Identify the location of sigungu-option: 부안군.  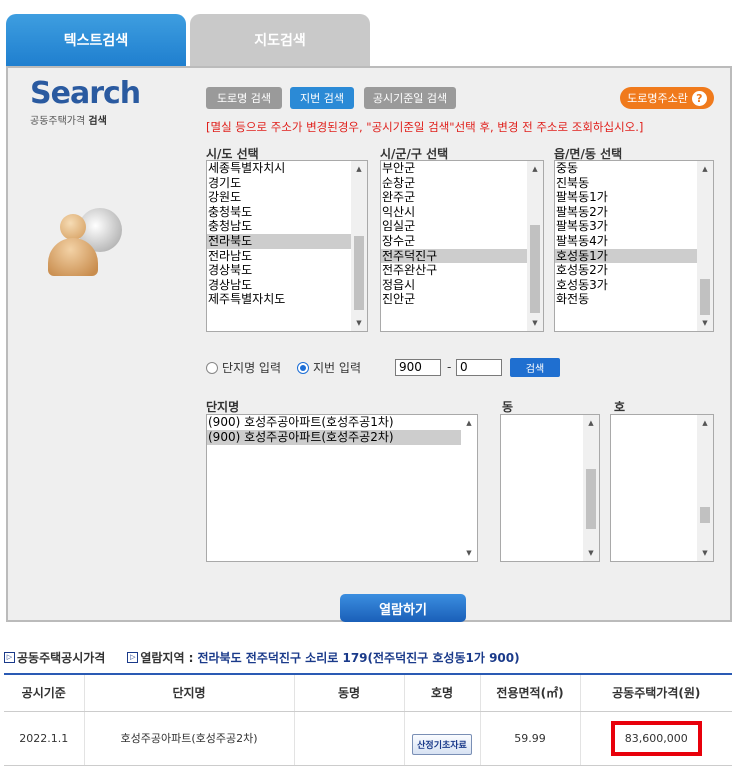
(462, 168).